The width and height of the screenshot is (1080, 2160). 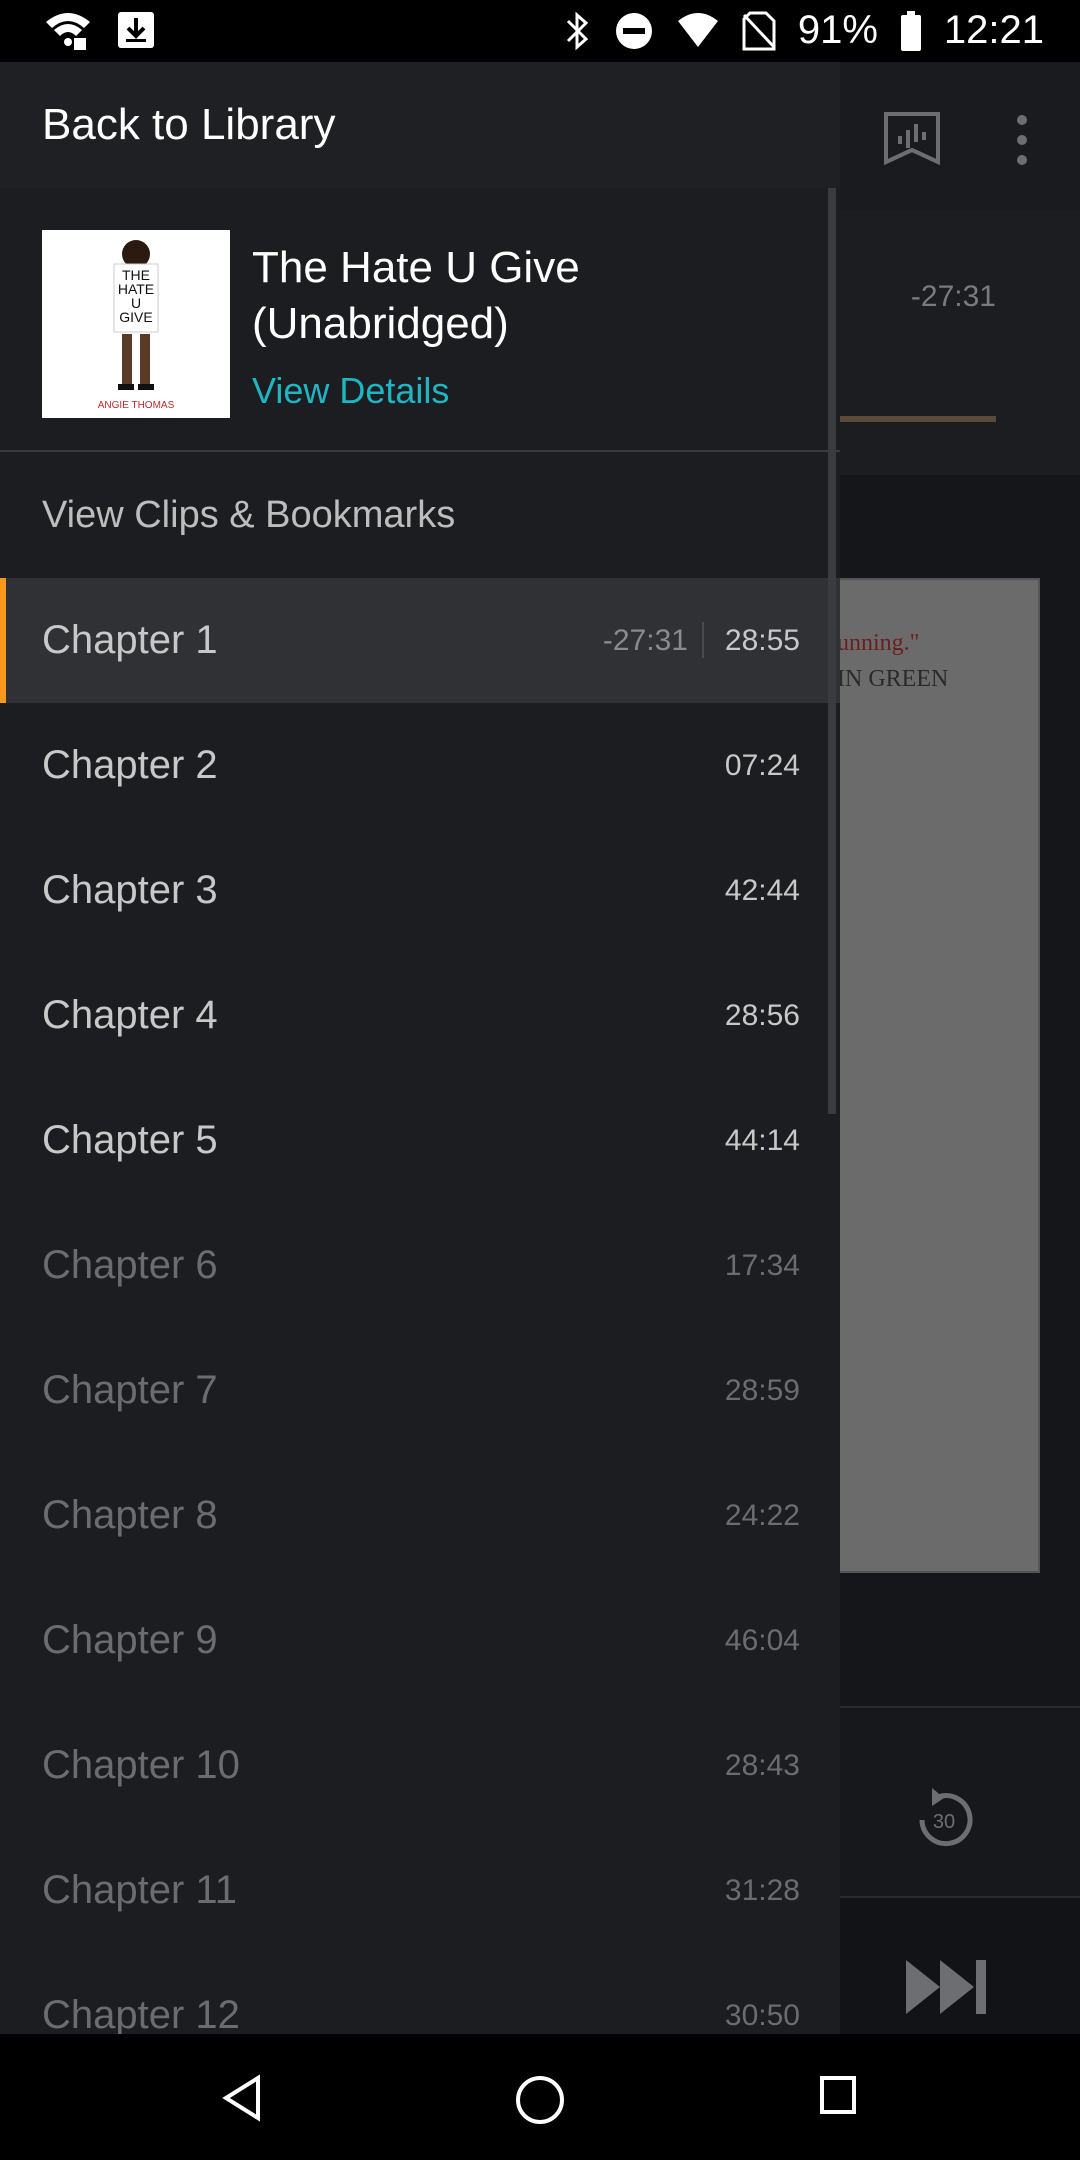 What do you see at coordinates (420, 1265) in the screenshot?
I see `chapter-item: Chapter 6 17:34` at bounding box center [420, 1265].